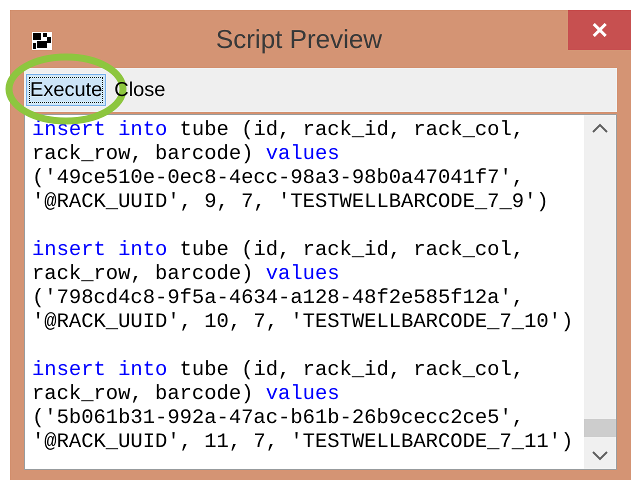 Image resolution: width=631 pixels, height=480 pixels. I want to click on scroll-up-icon, so click(600, 128).